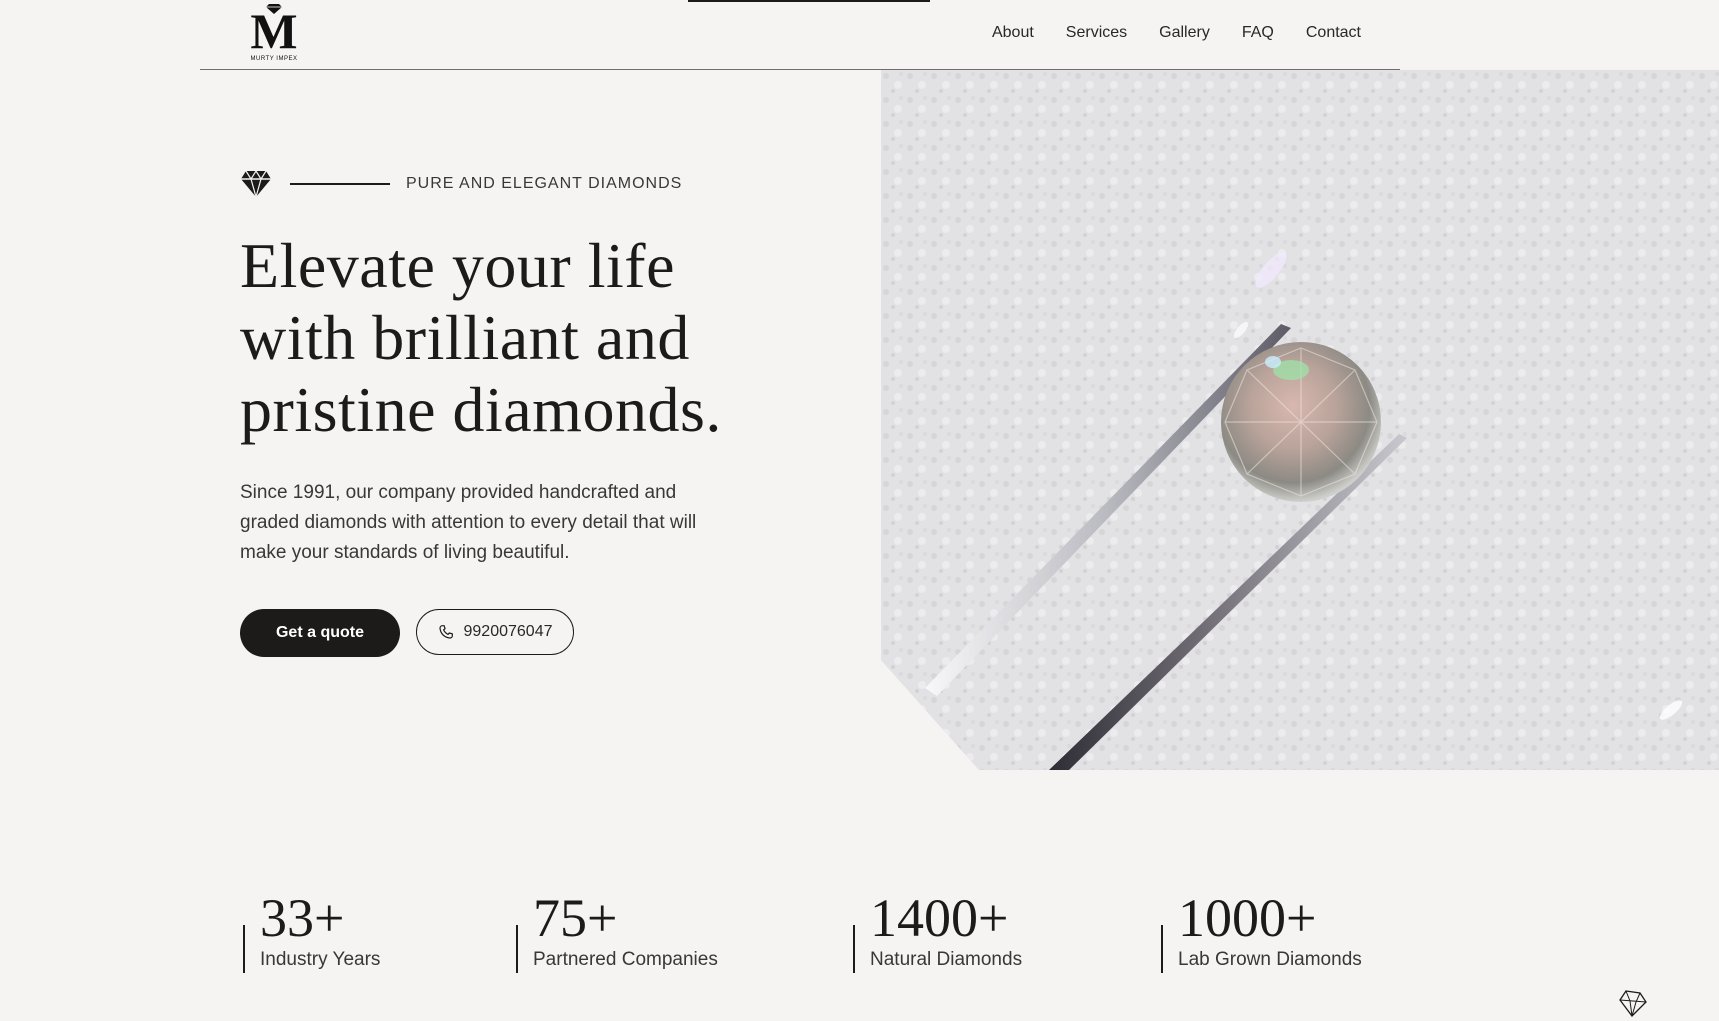  I want to click on stat-value: 33+, so click(302, 918).